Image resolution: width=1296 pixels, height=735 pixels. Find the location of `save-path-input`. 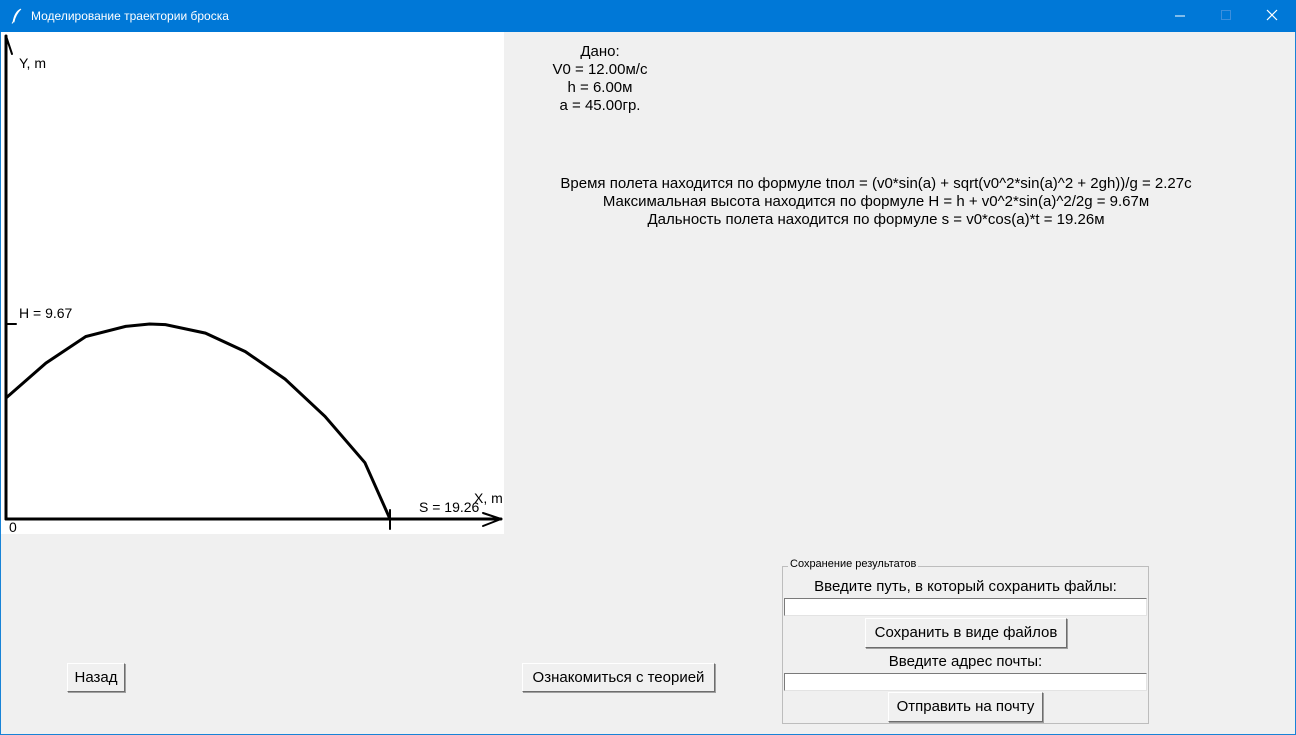

save-path-input is located at coordinates (965, 607).